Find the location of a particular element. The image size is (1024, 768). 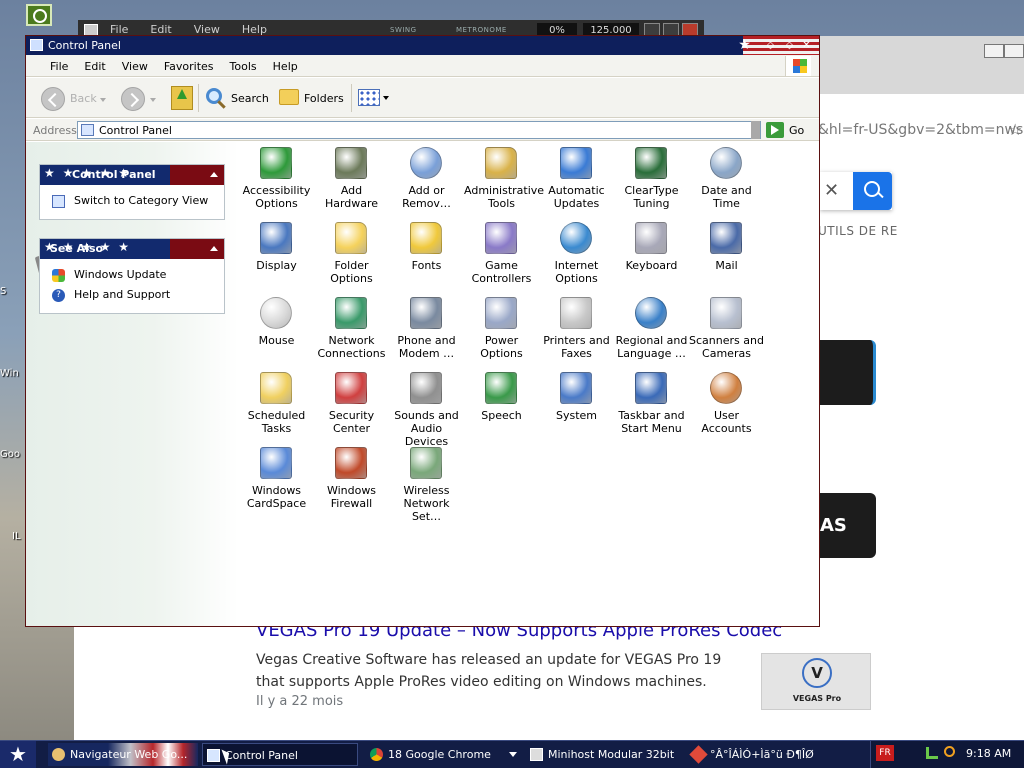

help-and-support-link: ? Help and Support is located at coordinates (132, 295).